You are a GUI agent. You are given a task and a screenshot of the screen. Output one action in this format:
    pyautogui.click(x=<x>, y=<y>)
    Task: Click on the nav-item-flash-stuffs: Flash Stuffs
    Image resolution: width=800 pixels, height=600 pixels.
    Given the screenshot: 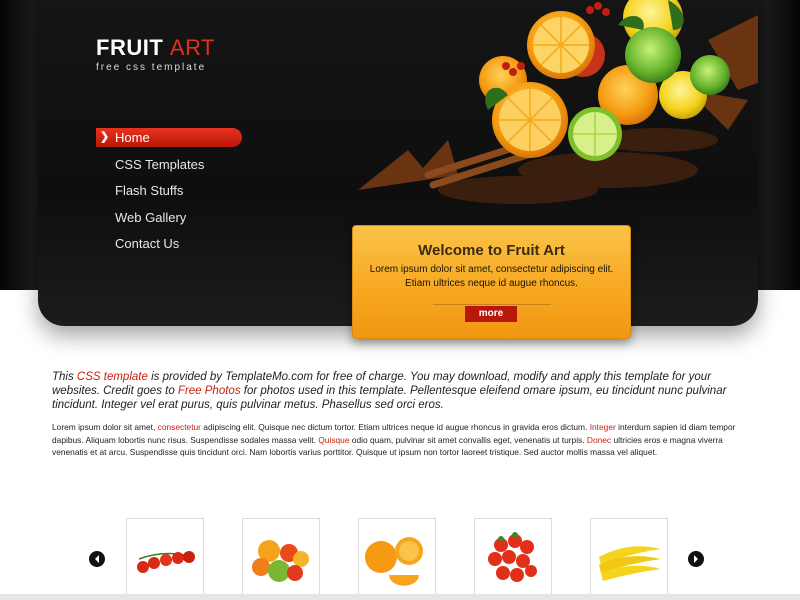 What is the action you would take?
    pyautogui.click(x=169, y=190)
    